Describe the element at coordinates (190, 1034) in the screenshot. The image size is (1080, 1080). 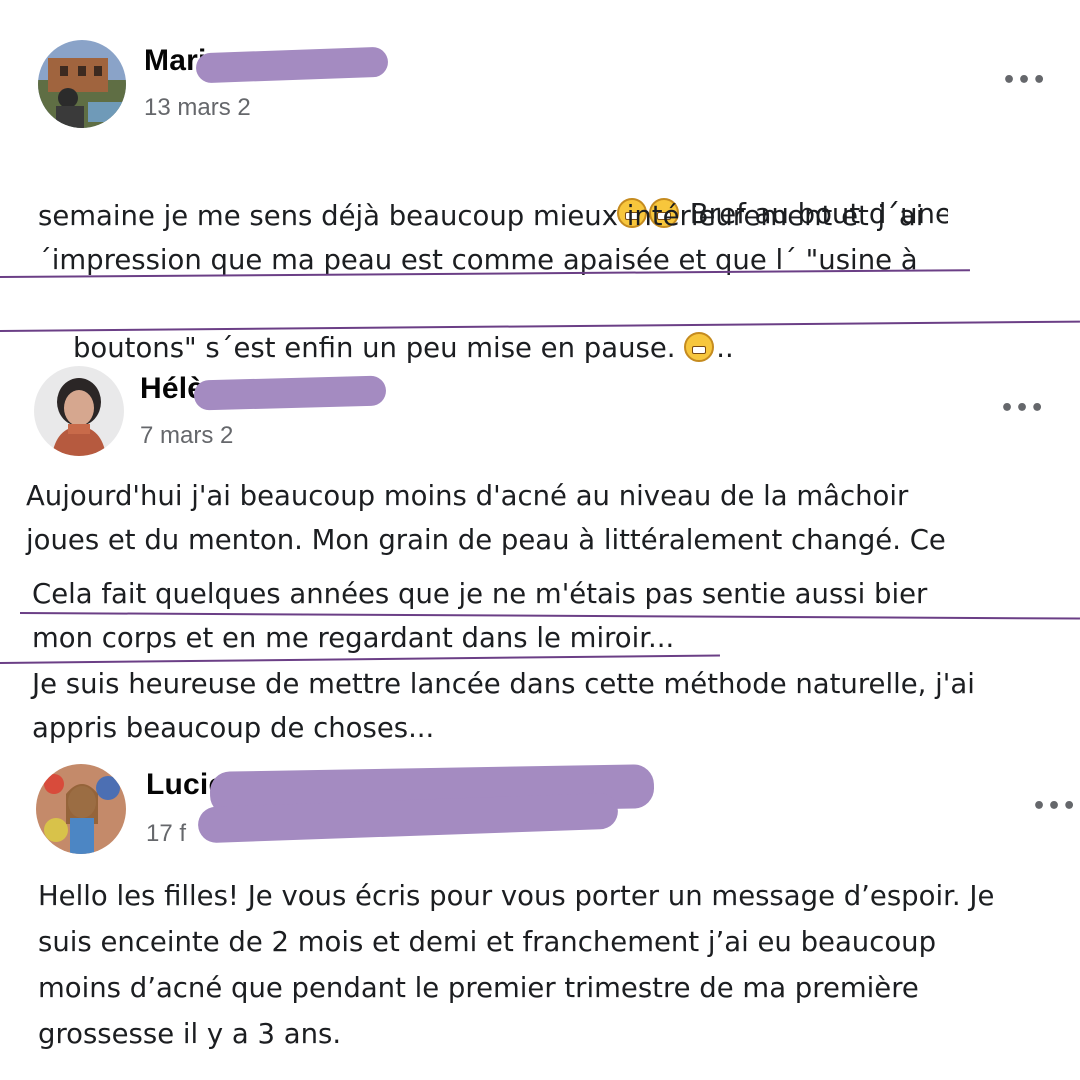
I see `post-text-line: grossesse il y a 3 ans.` at that location.